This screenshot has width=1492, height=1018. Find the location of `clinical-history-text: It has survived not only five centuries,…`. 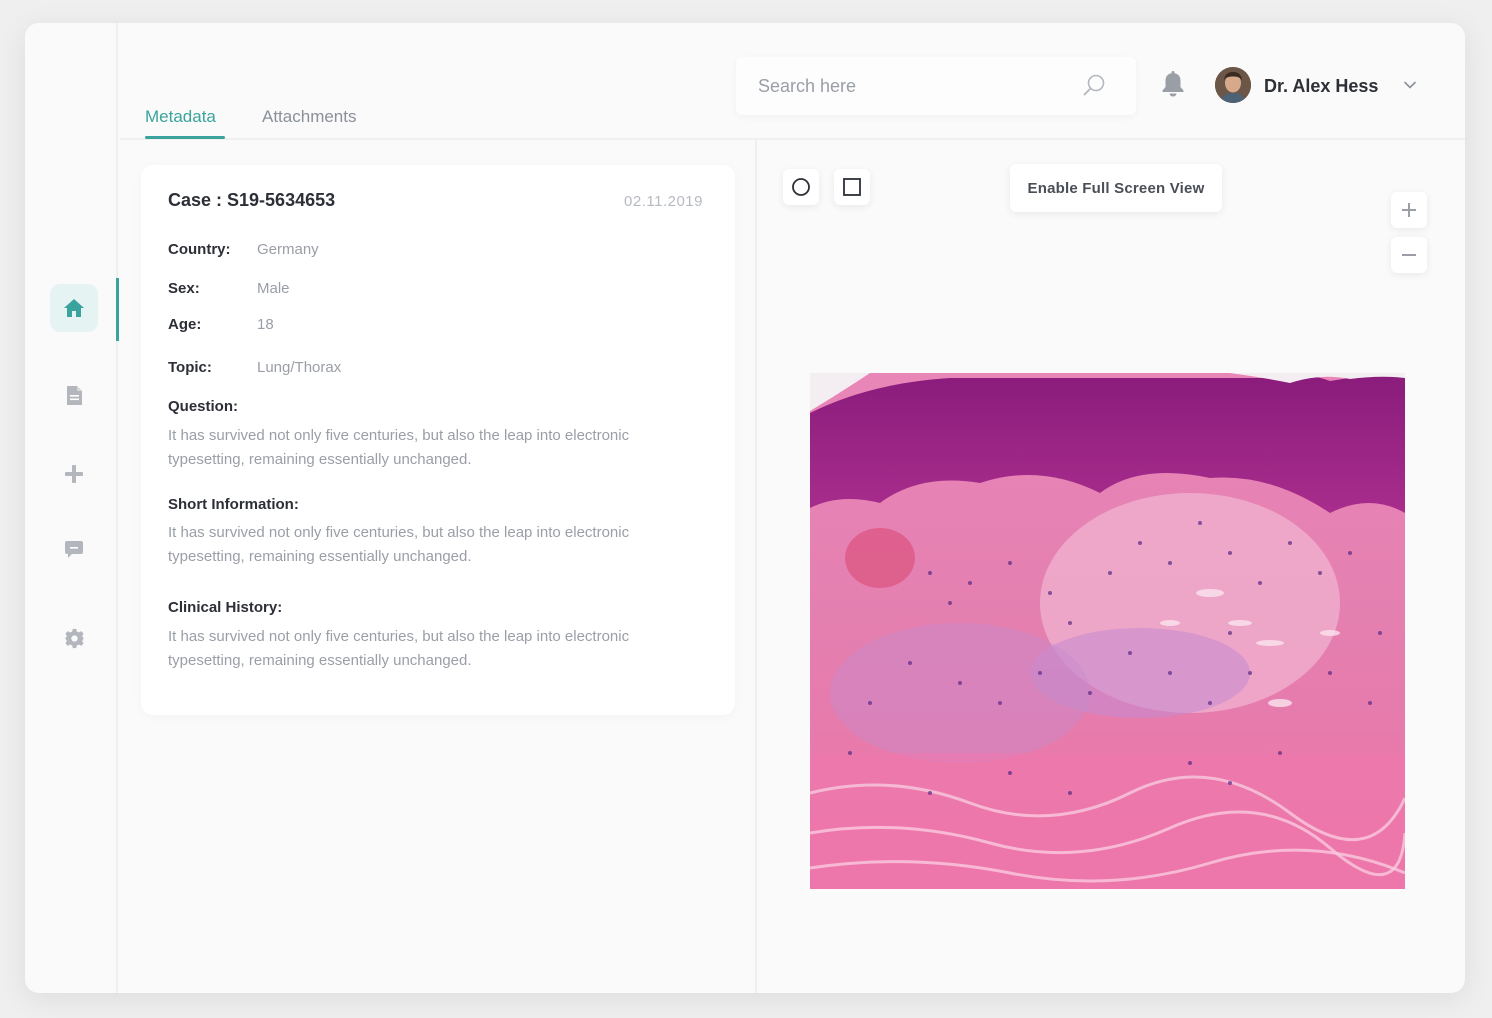

clinical-history-text: It has survived not only five centuries,… is located at coordinates (399, 648).